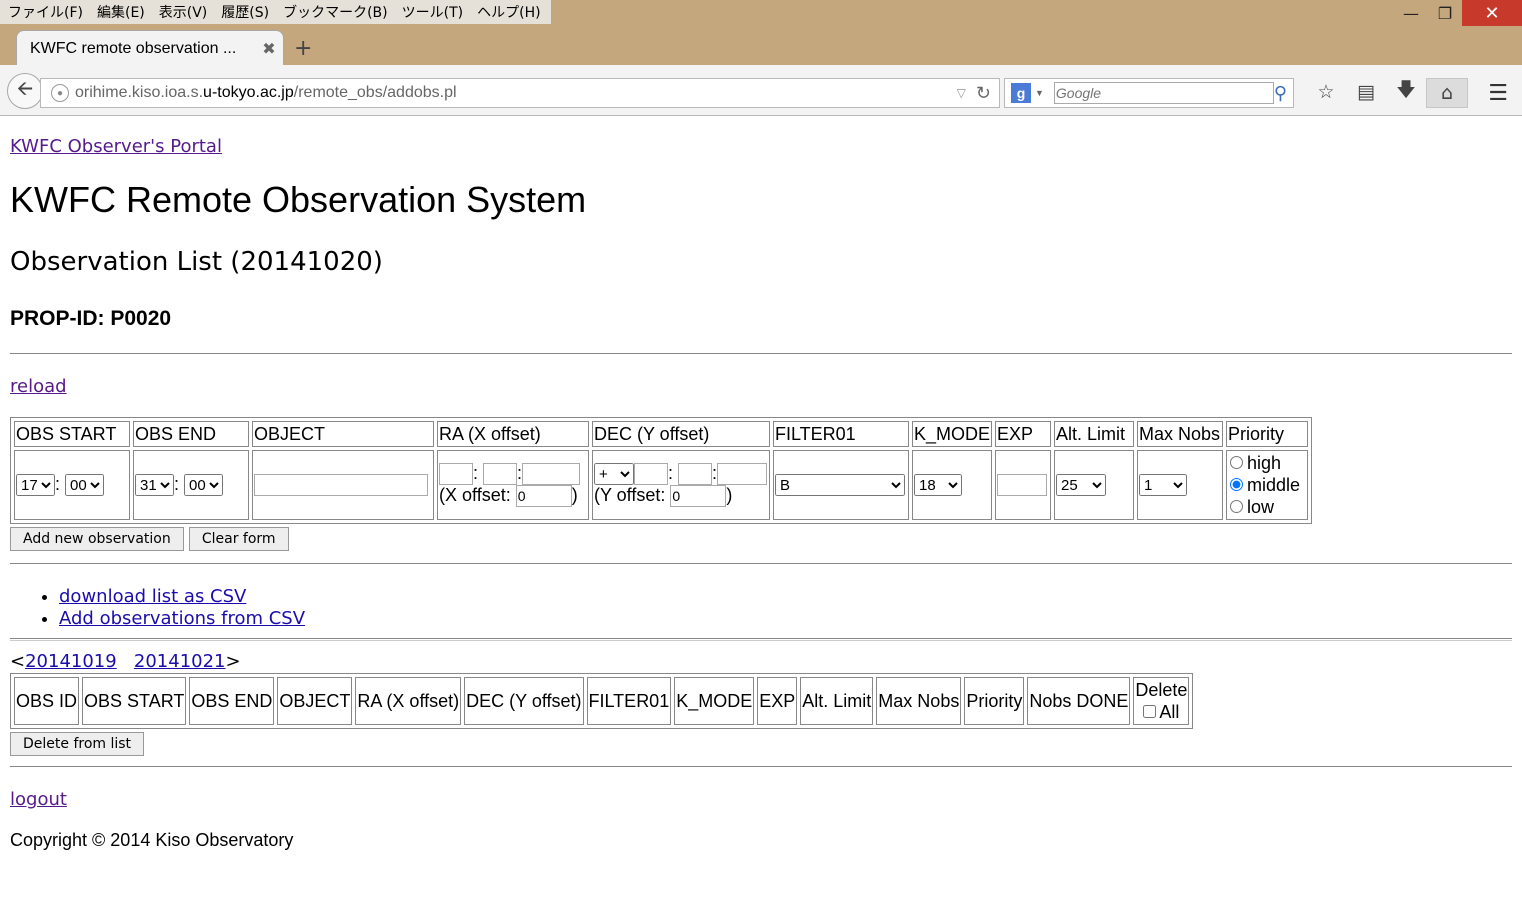 Image resolution: width=1522 pixels, height=900 pixels. I want to click on y-offset-input, so click(698, 496).